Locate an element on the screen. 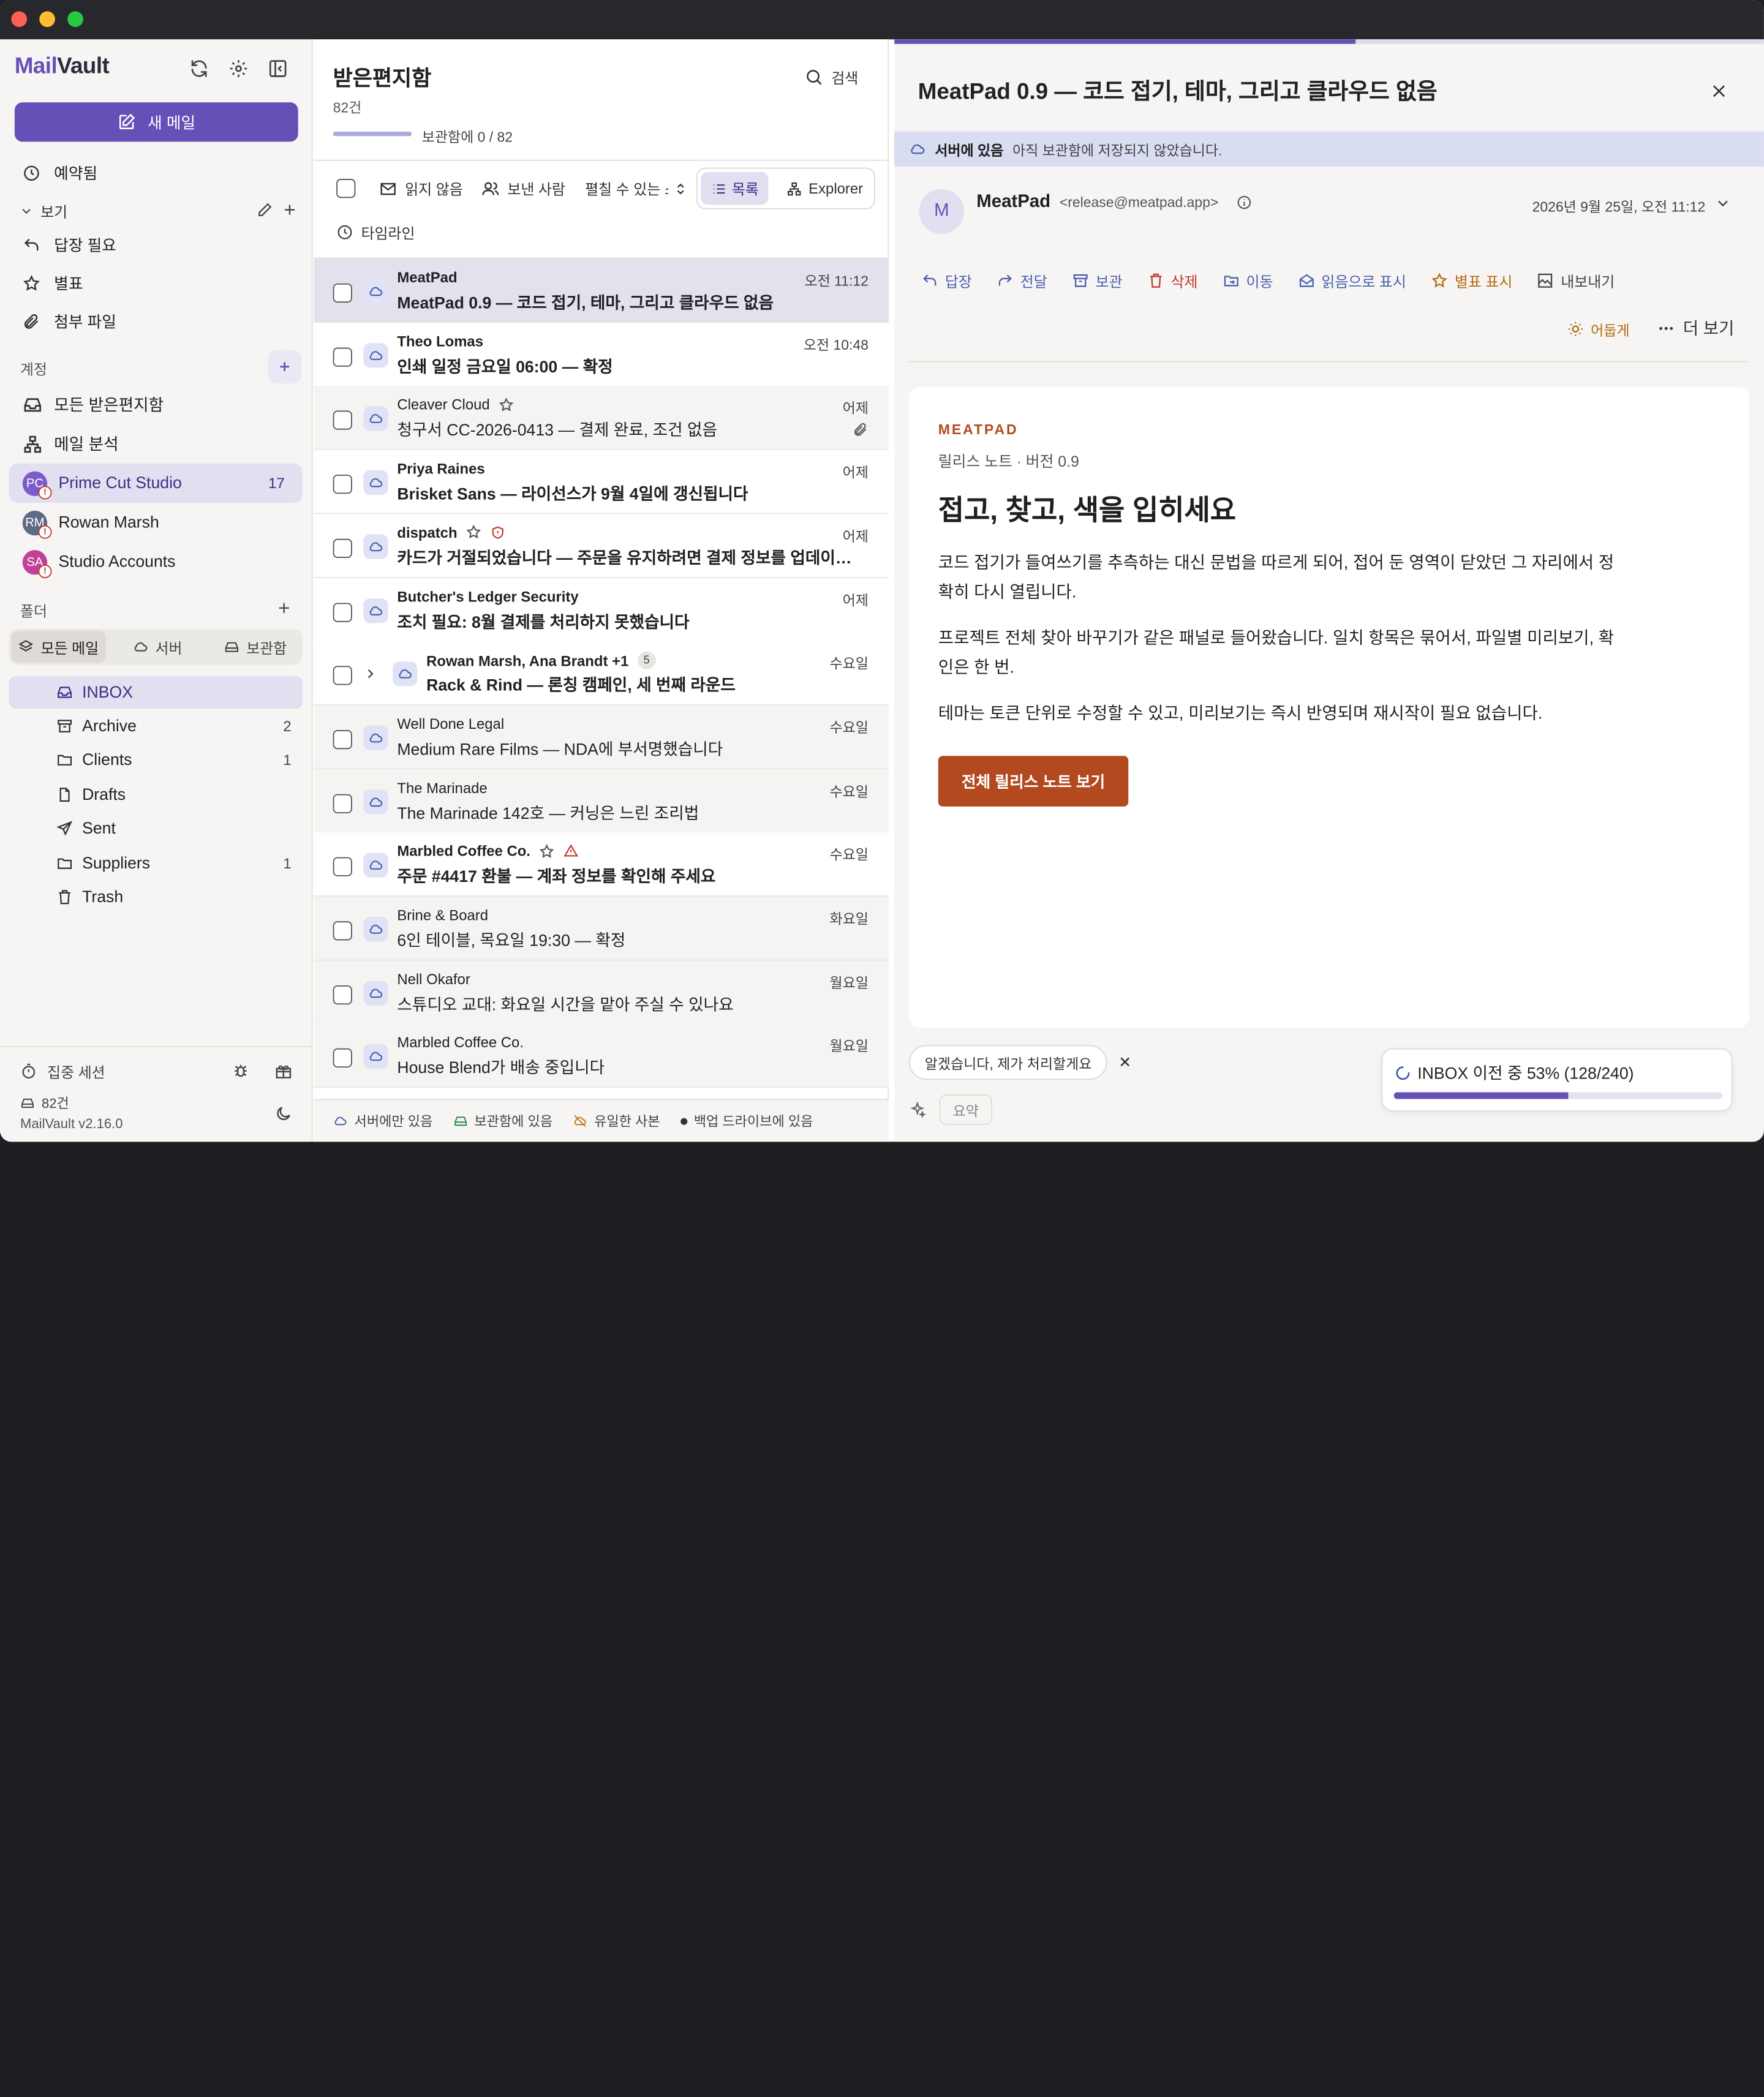  summary-button: 요약 is located at coordinates (965, 1109).